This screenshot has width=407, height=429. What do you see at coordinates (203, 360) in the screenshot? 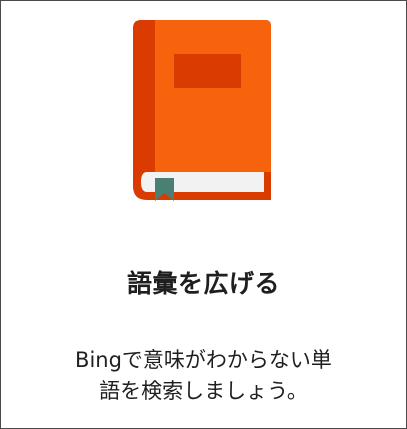
I see `description-line-1: Bingで意味がわからない単` at bounding box center [203, 360].